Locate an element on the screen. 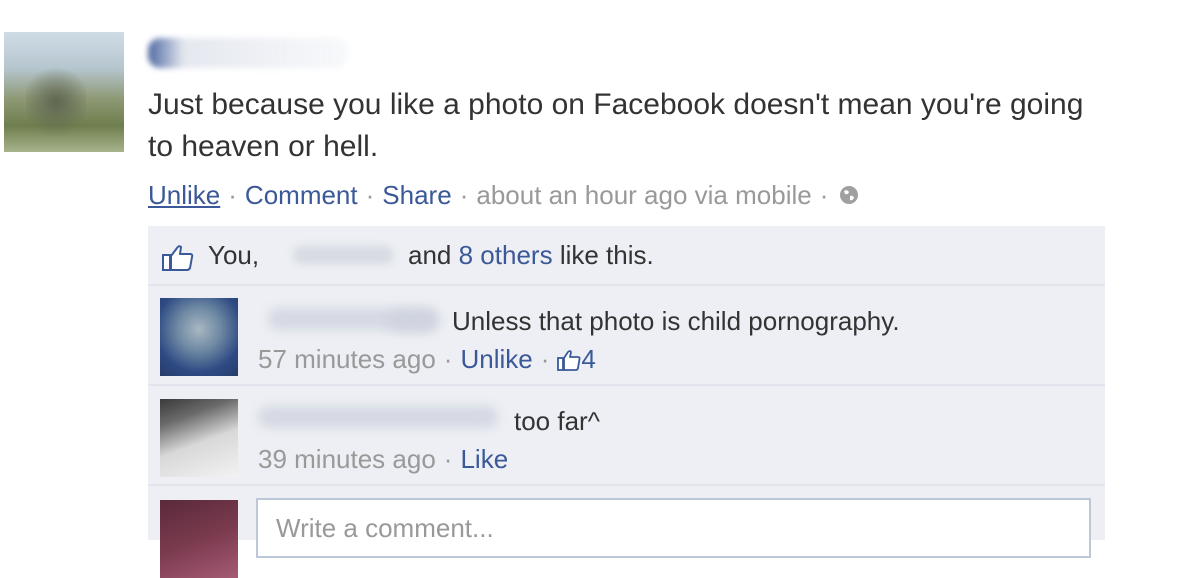 This screenshot has width=1200, height=578. globe-icon is located at coordinates (849, 195).